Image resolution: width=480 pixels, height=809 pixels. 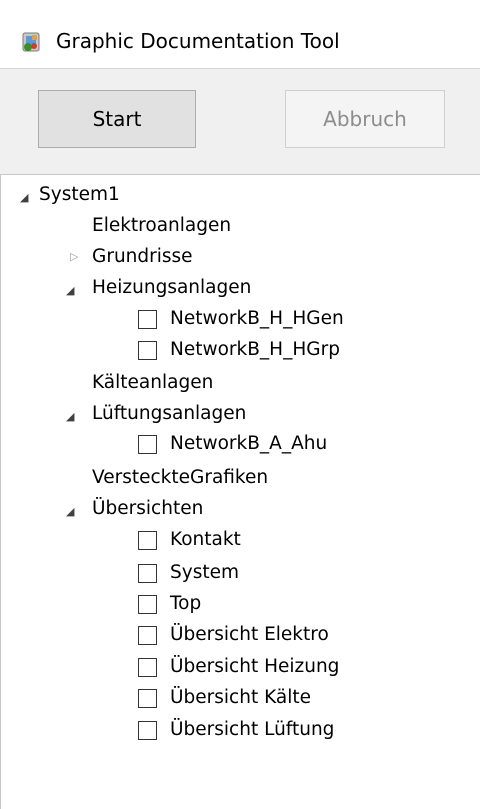 I want to click on checkbox-networkb-h-hgrp, so click(x=147, y=350).